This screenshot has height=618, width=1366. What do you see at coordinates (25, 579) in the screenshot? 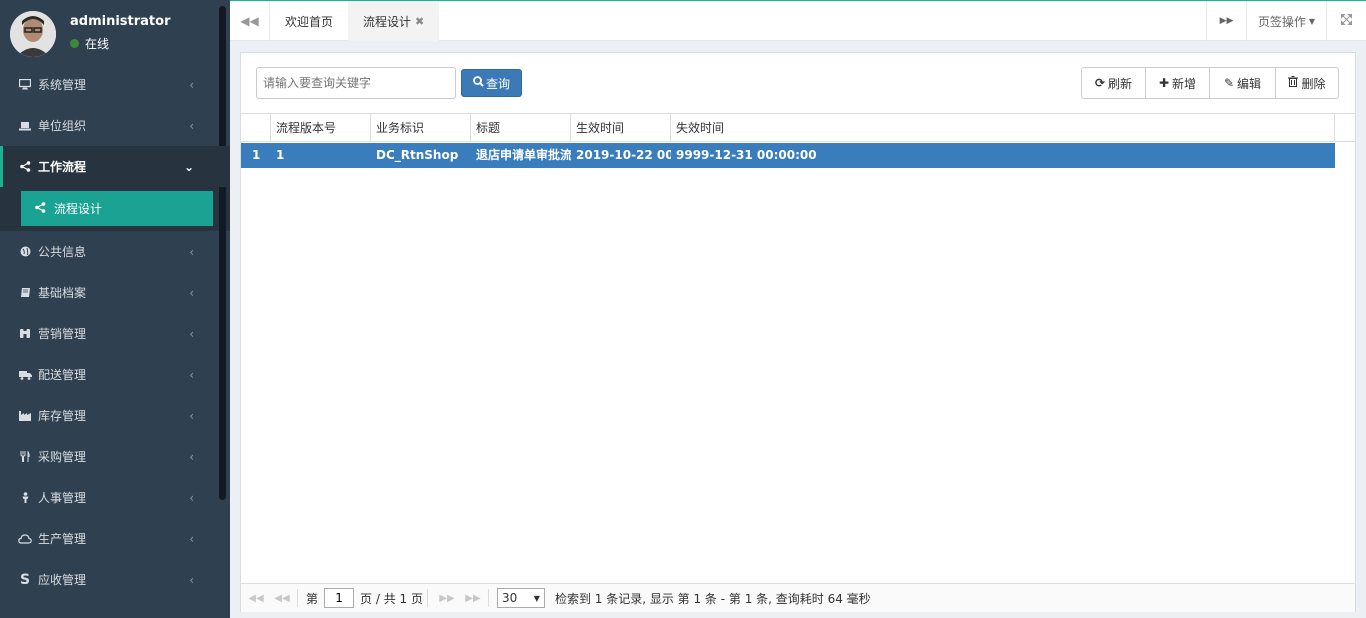
I see `dollar-icon: S` at bounding box center [25, 579].